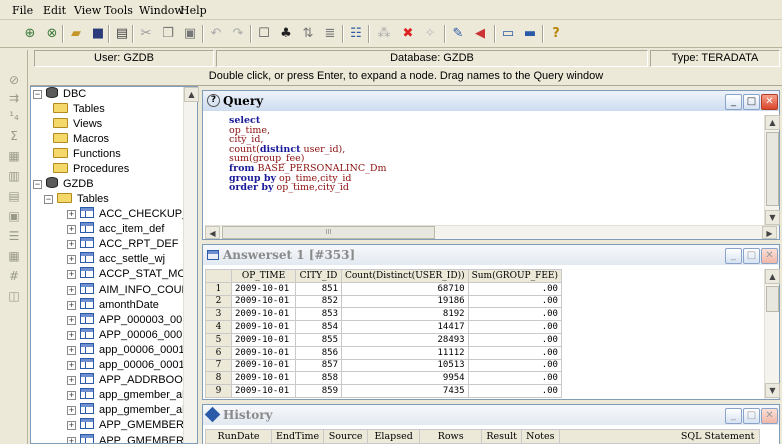 The image size is (782, 444). I want to click on history-column-header: Notes, so click(540, 436).